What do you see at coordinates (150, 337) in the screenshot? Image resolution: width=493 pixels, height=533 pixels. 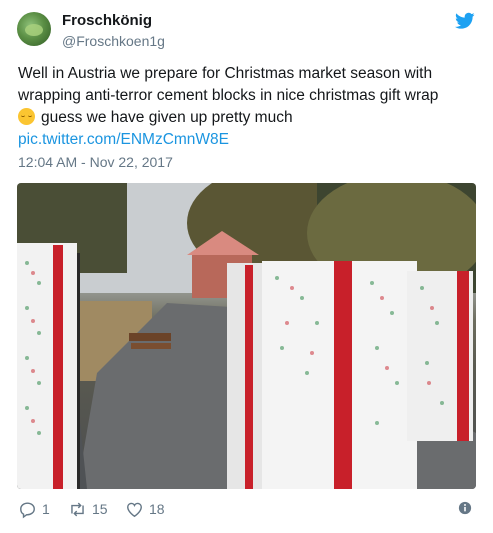 I see `photo-bench-seat` at bounding box center [150, 337].